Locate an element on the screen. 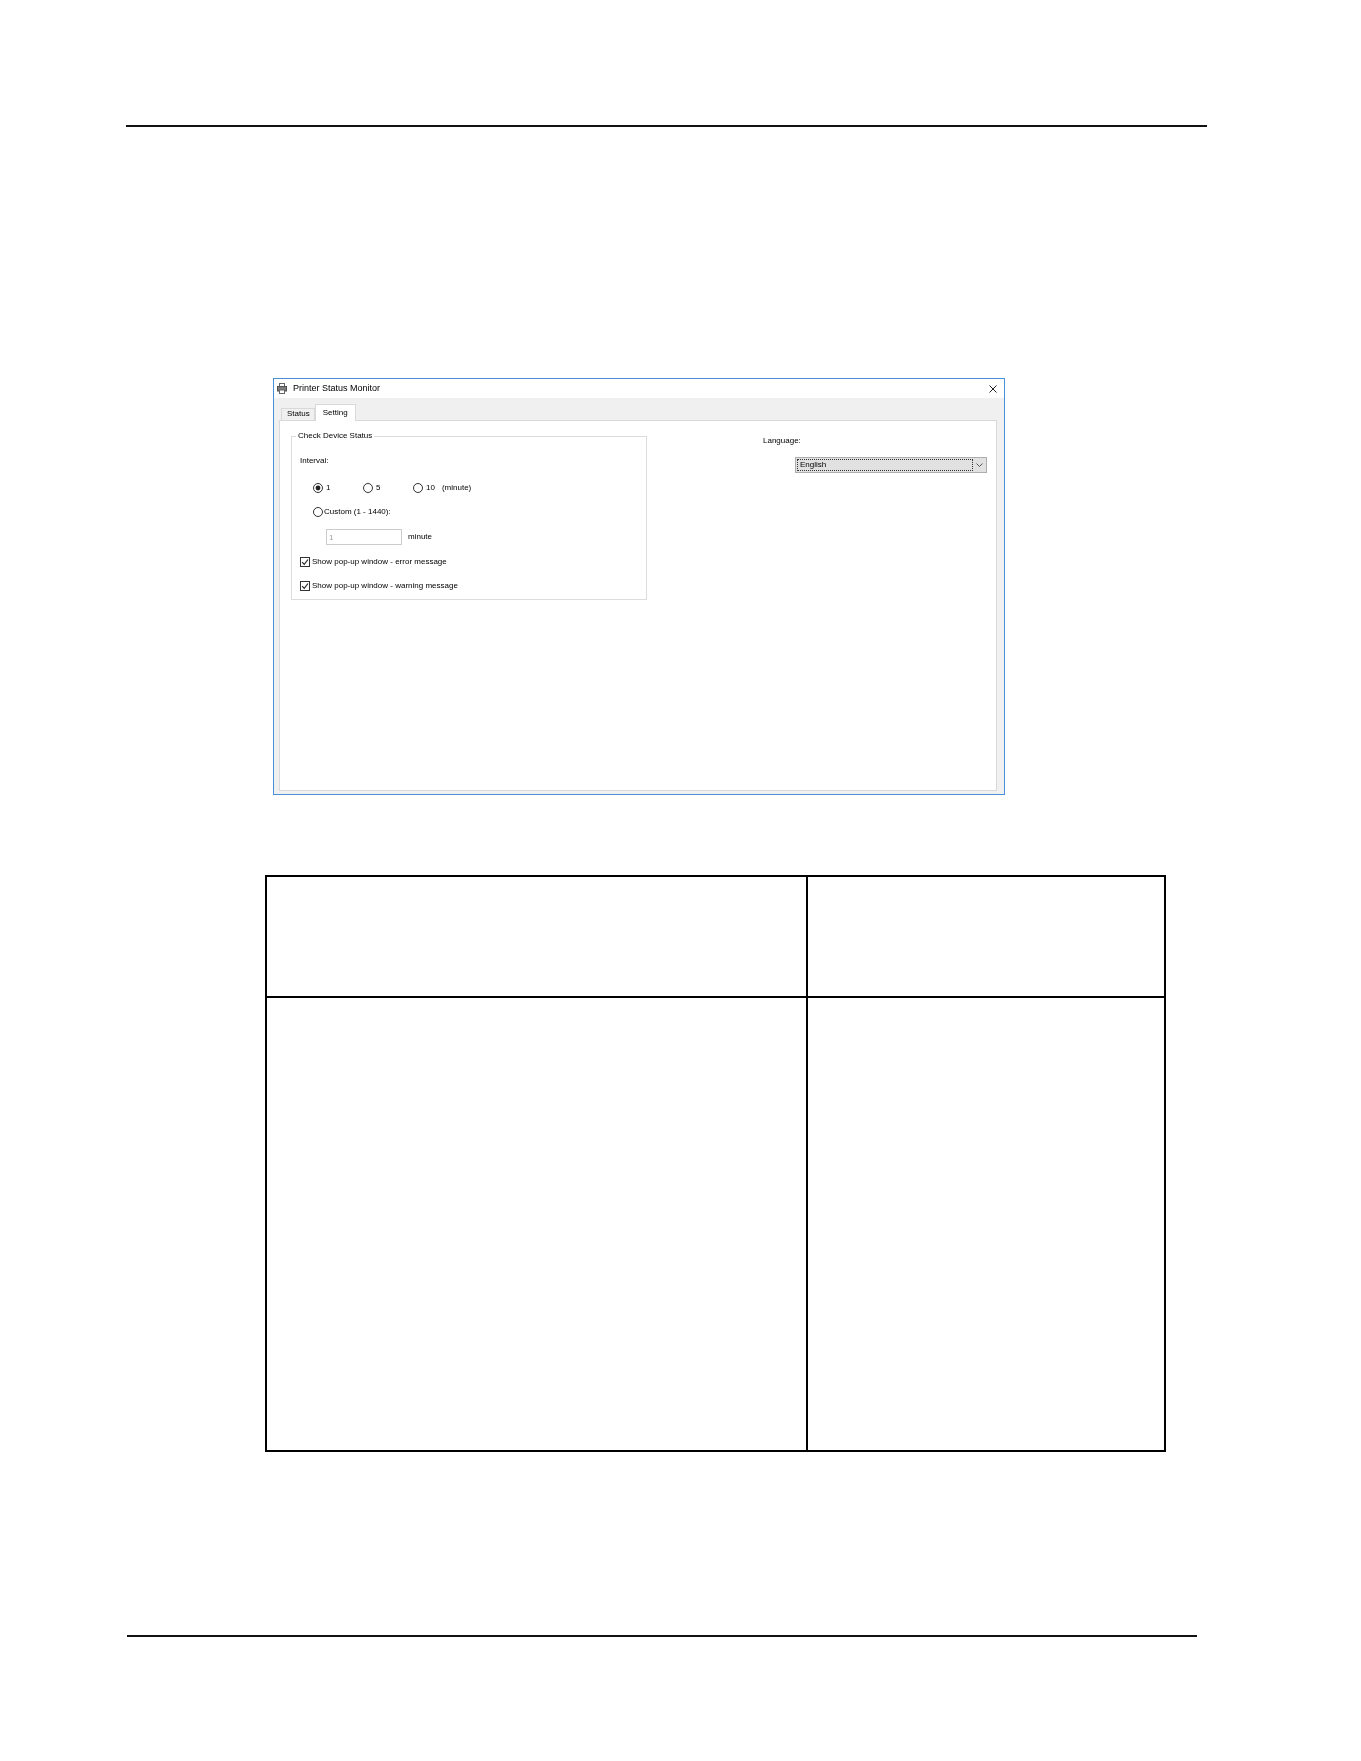 Image resolution: width=1361 pixels, height=1761 pixels. group-title: Check Device Status is located at coordinates (335, 436).